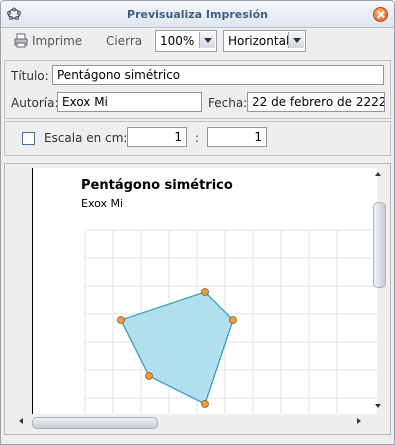  I want to click on window-title: Previsualiza Impresión, so click(197, 14).